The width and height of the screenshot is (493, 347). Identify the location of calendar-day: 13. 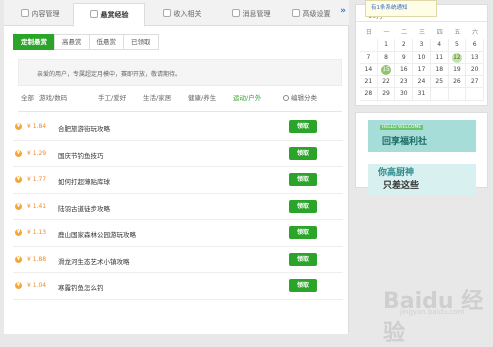
(475, 57).